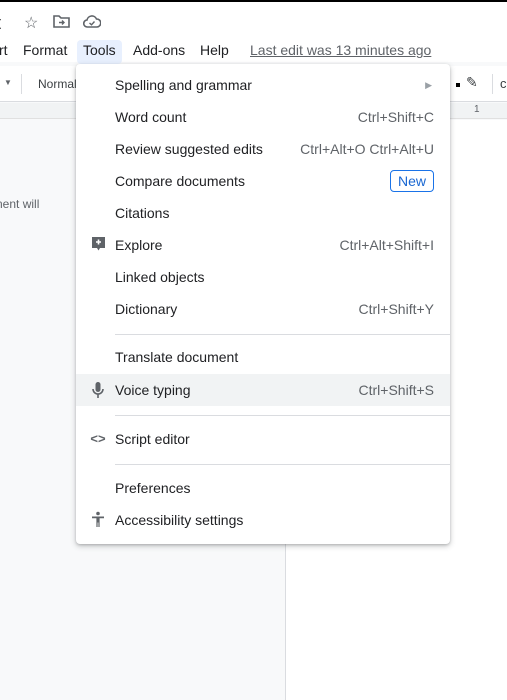 This screenshot has height=700, width=507. What do you see at coordinates (263, 439) in the screenshot?
I see `menu-item-script-editor: <> Script editor` at bounding box center [263, 439].